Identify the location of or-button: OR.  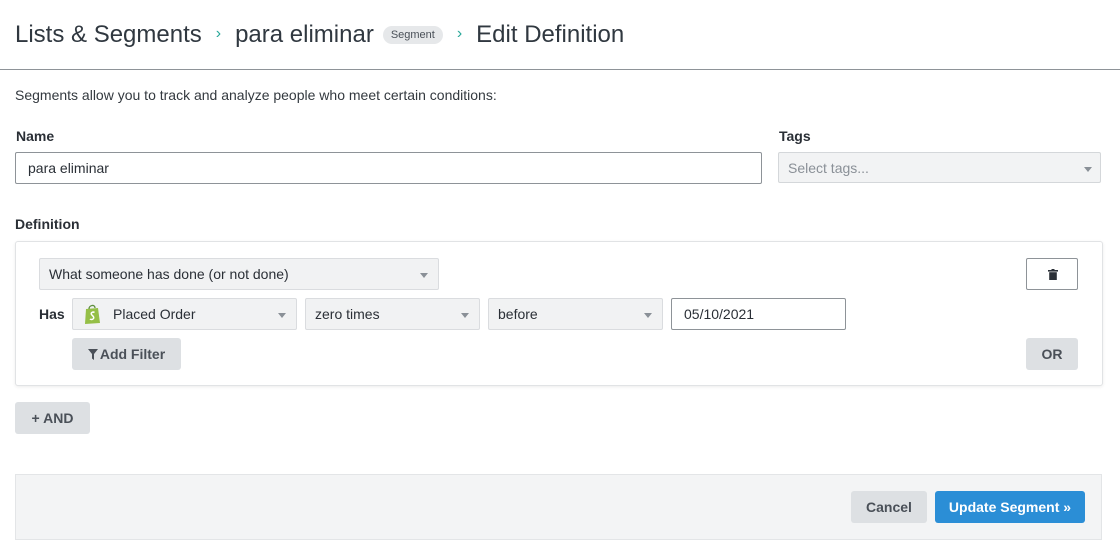
(1052, 354).